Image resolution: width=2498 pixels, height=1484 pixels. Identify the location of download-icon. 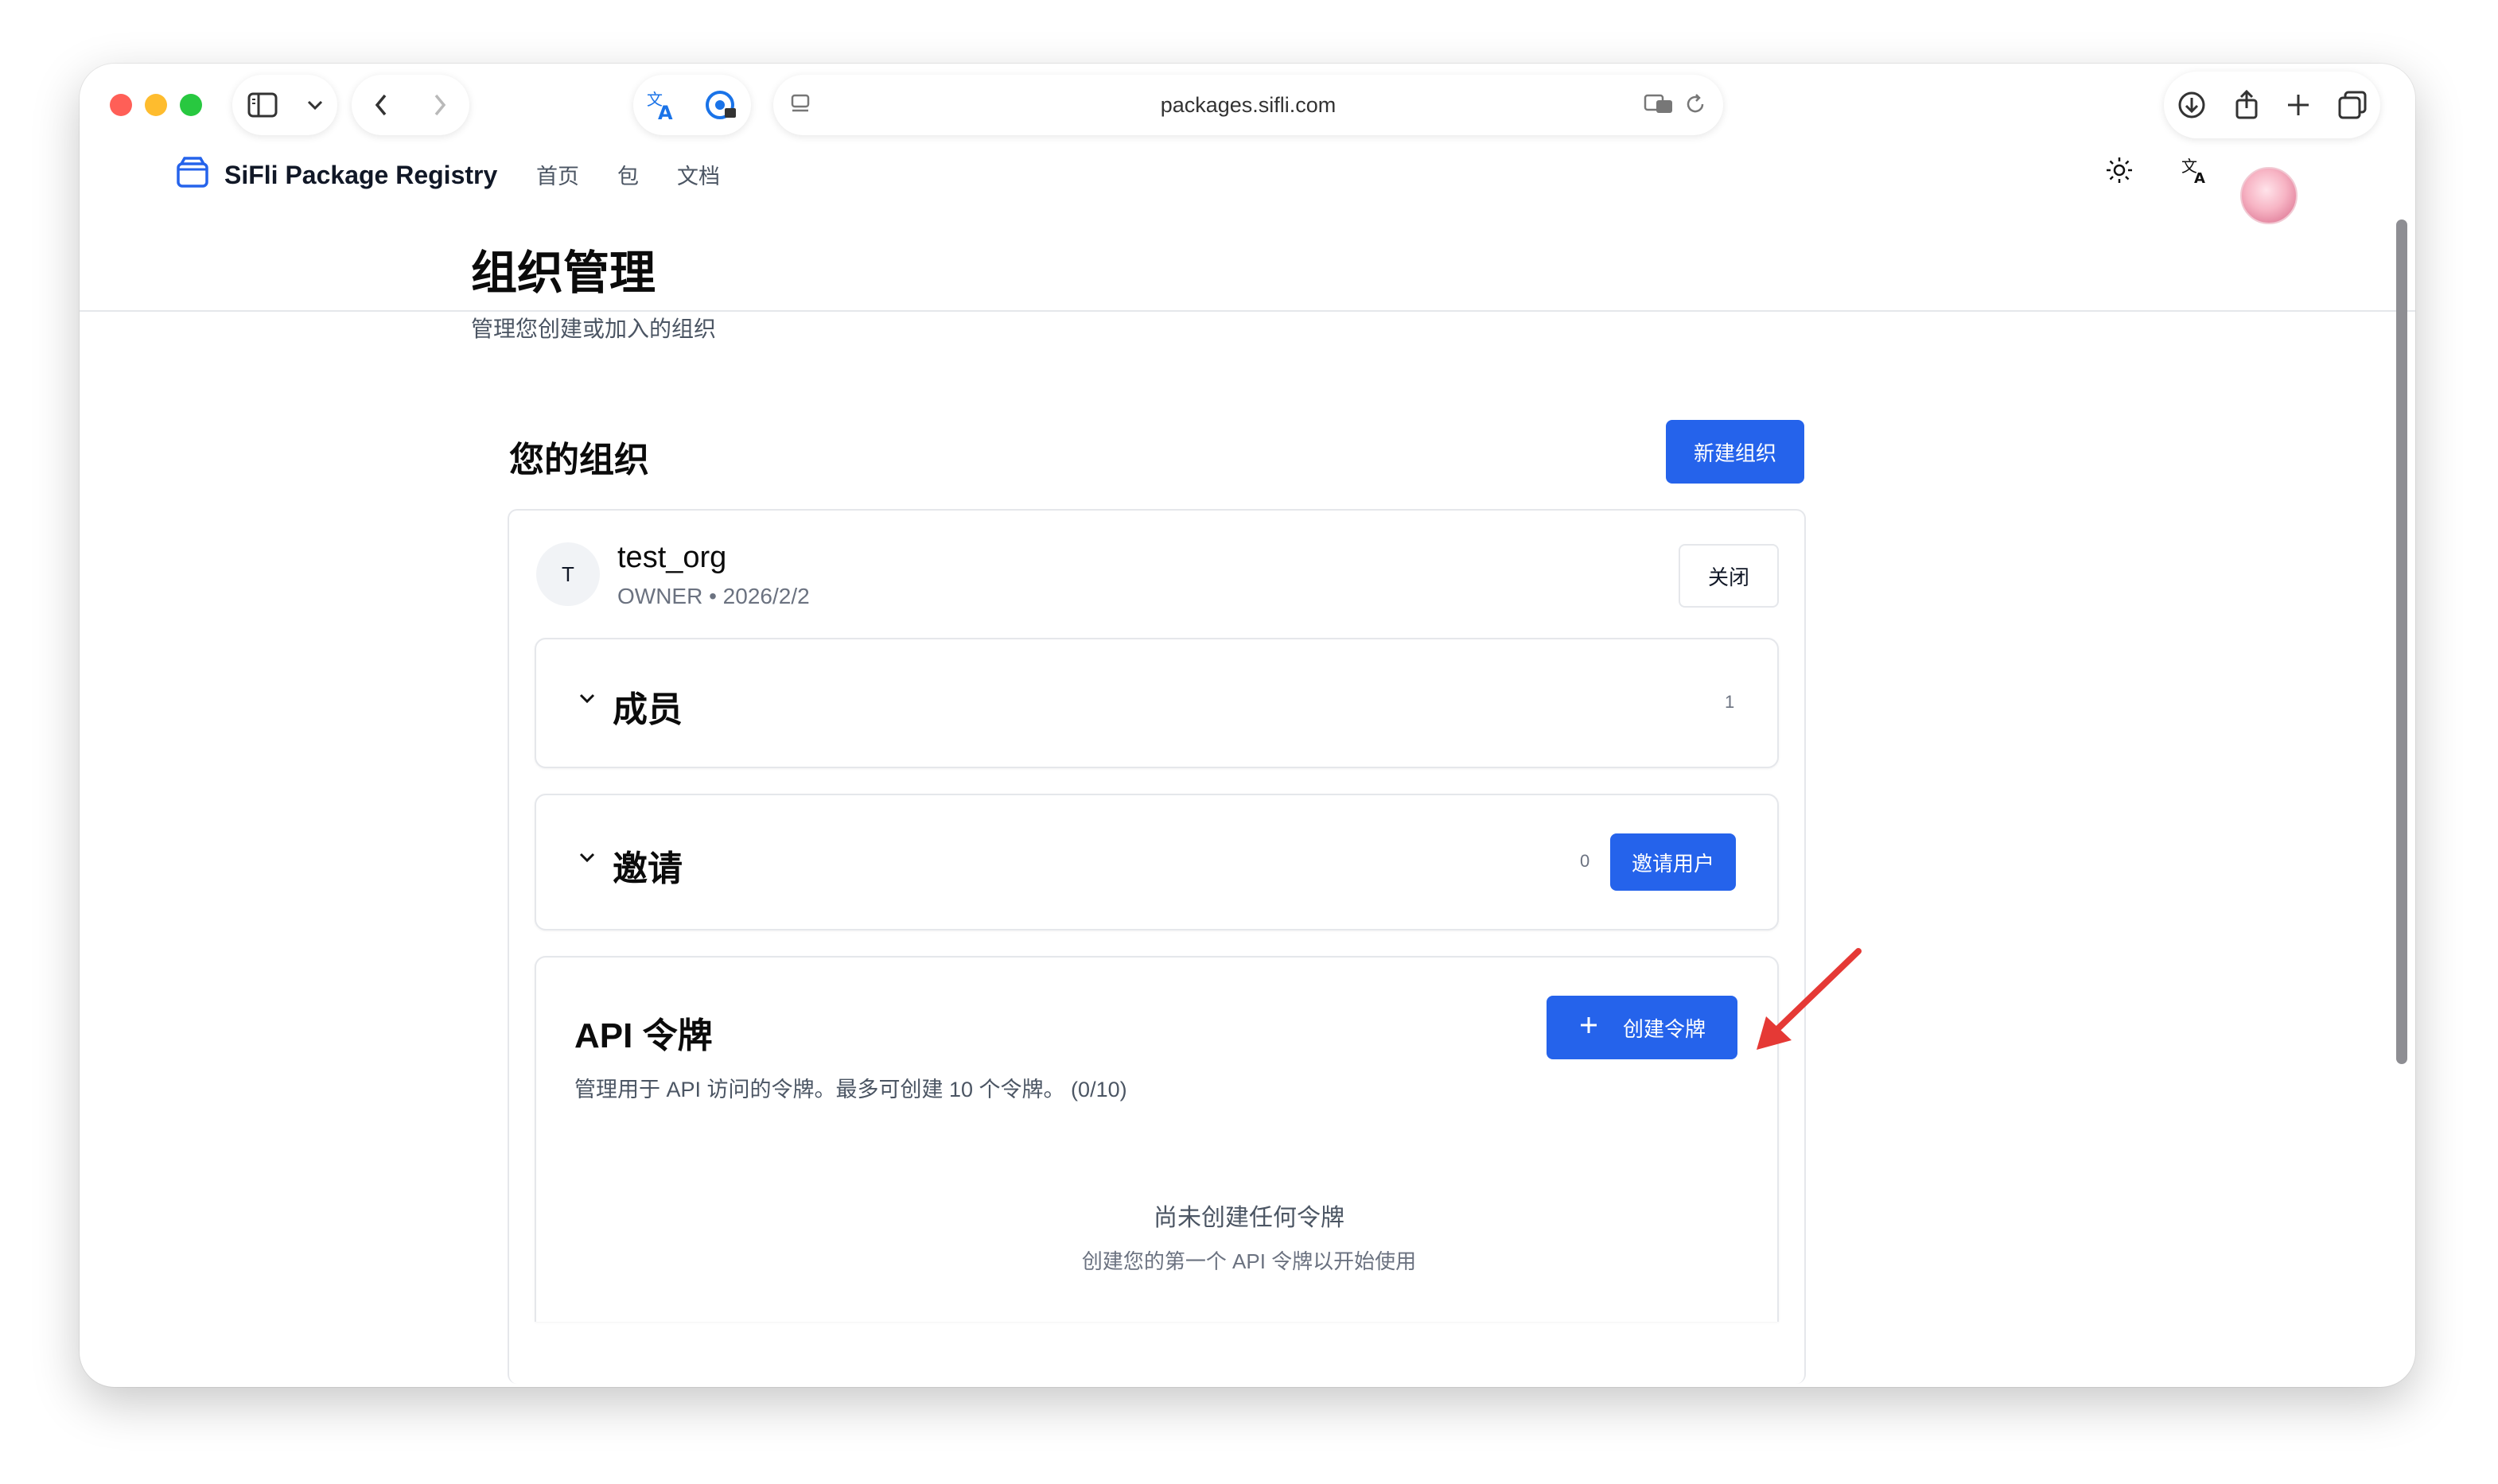
(2192, 105).